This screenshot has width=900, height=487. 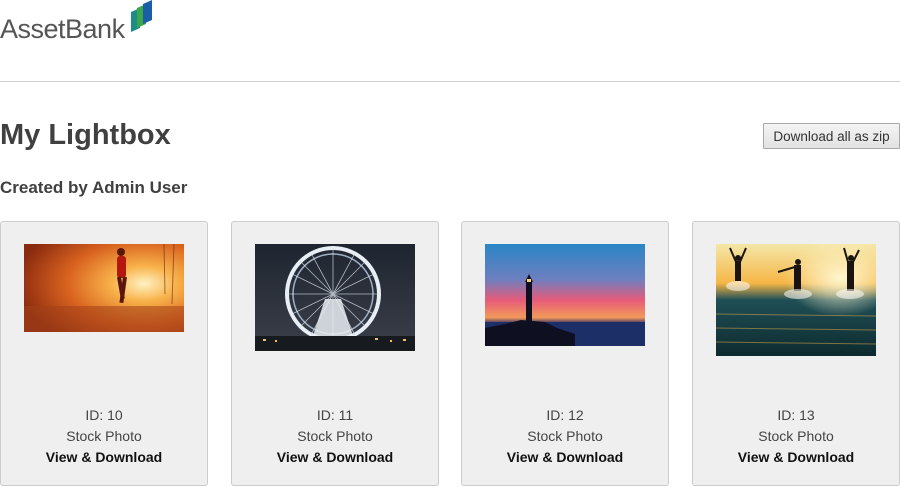 What do you see at coordinates (104, 415) in the screenshot?
I see `asset-id: ID: 10` at bounding box center [104, 415].